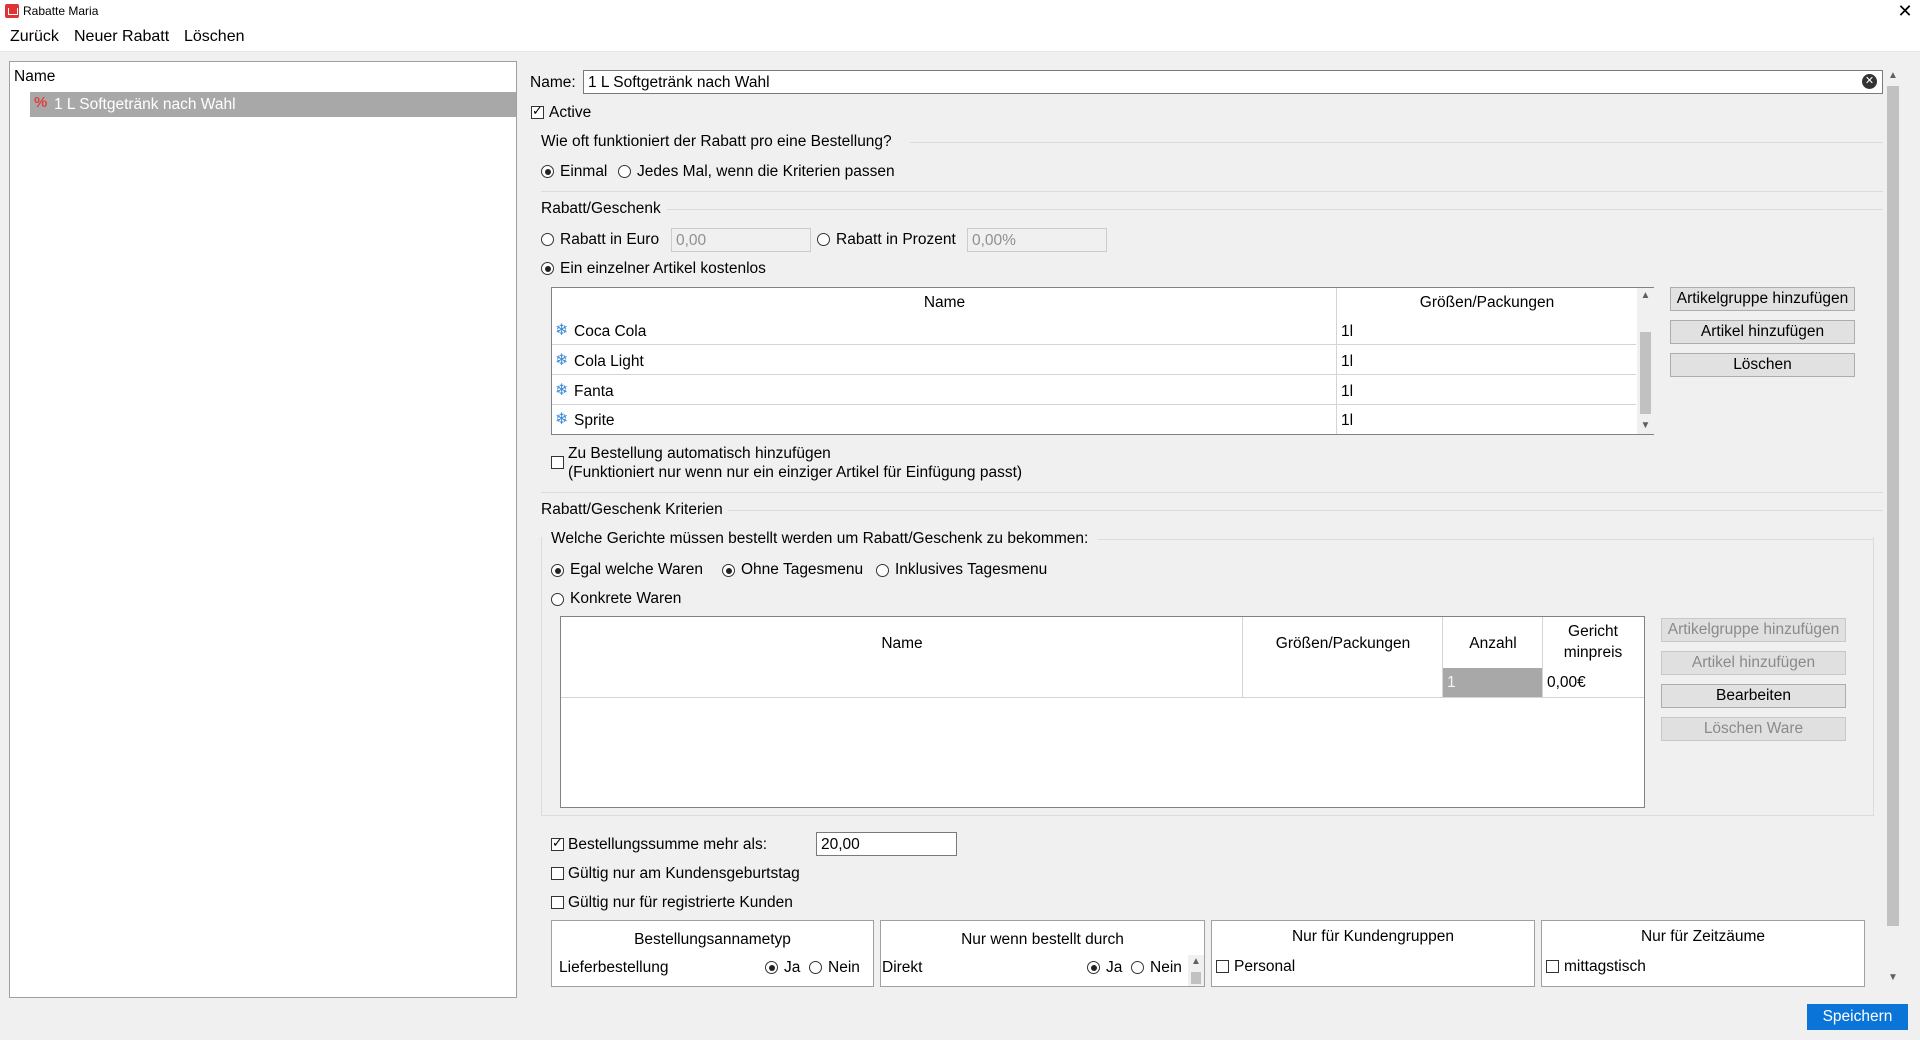 The width and height of the screenshot is (1920, 1040). What do you see at coordinates (1905, 12) in the screenshot?
I see `close-icon: ✕` at bounding box center [1905, 12].